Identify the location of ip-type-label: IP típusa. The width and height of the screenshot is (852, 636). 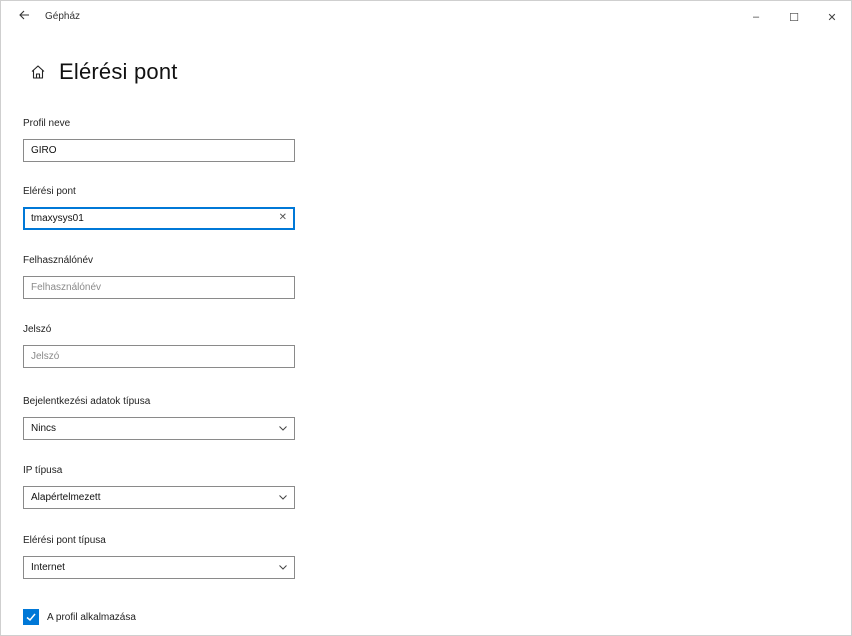
(43, 470).